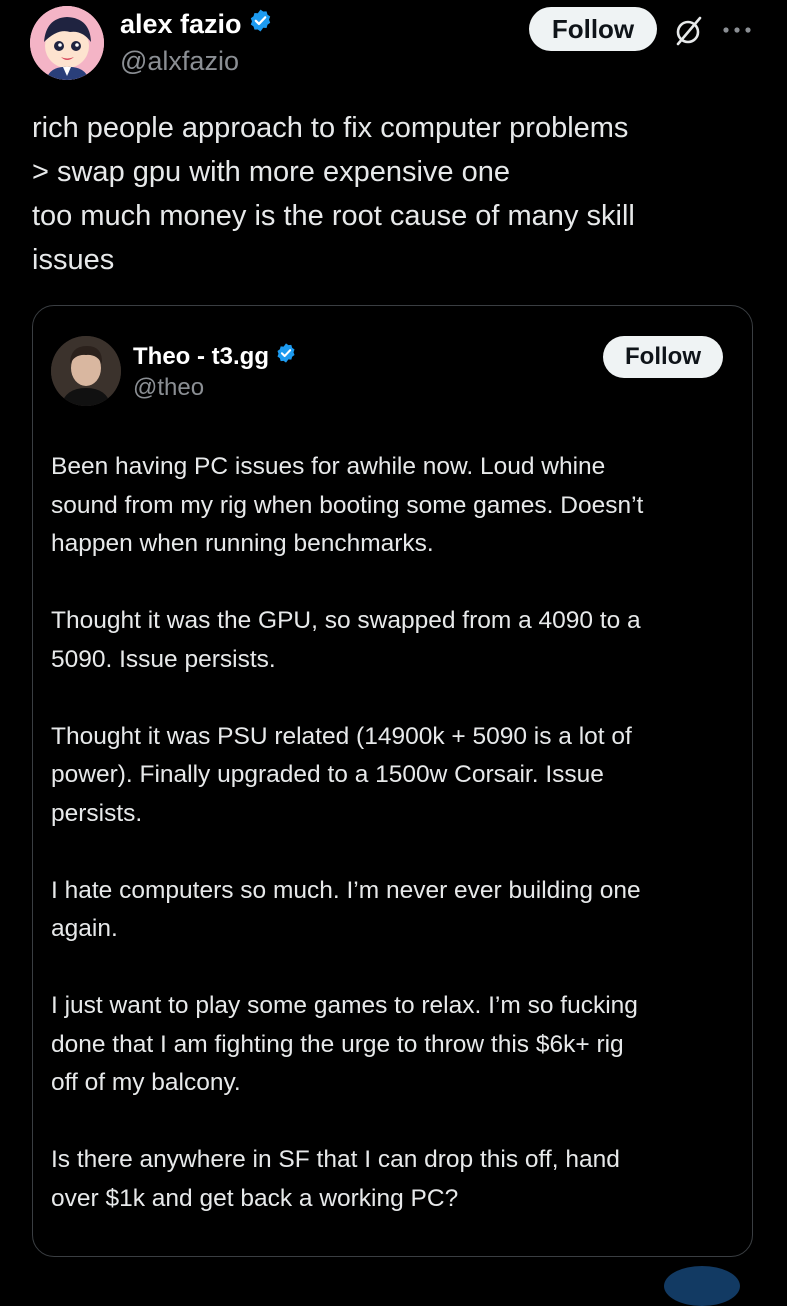 The height and width of the screenshot is (1306, 787). Describe the element at coordinates (201, 356) in the screenshot. I see `quoted-author-name-text: Theo - t3.gg` at that location.